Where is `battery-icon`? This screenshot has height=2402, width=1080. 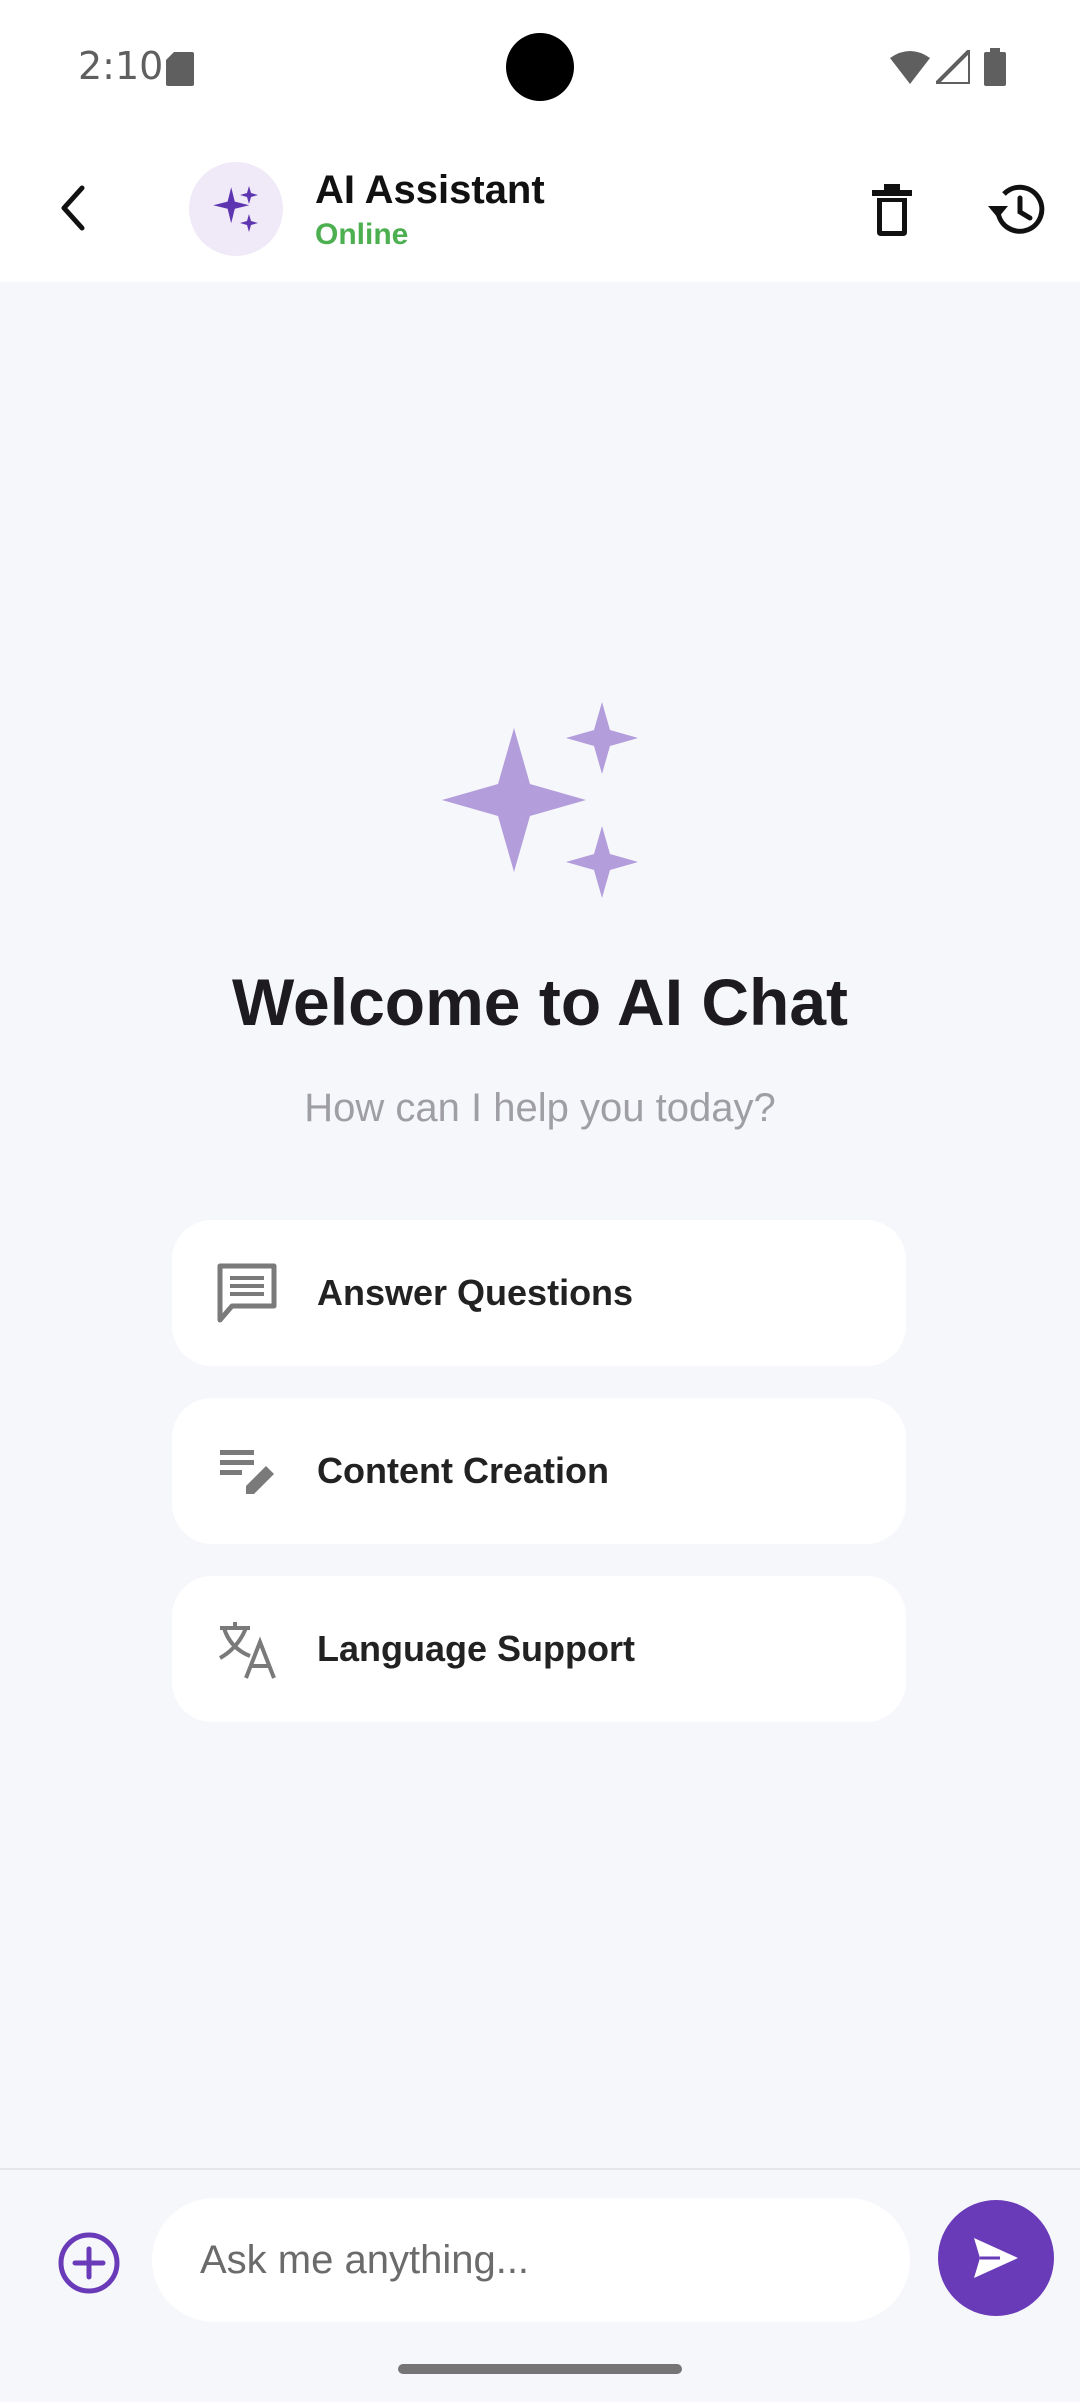
battery-icon is located at coordinates (995, 69).